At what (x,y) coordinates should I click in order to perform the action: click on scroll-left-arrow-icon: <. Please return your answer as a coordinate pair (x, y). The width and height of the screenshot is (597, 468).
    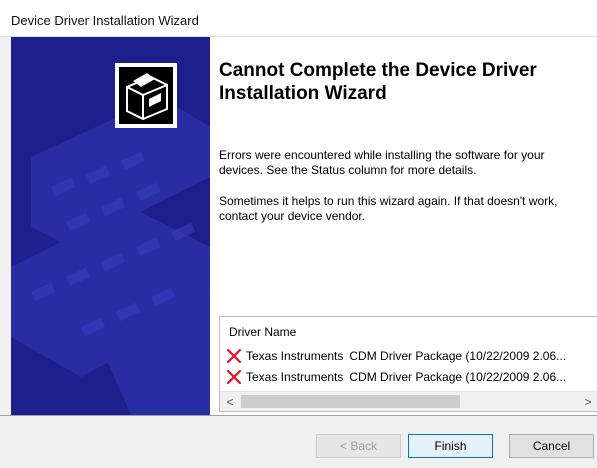
    Looking at the image, I should click on (230, 402).